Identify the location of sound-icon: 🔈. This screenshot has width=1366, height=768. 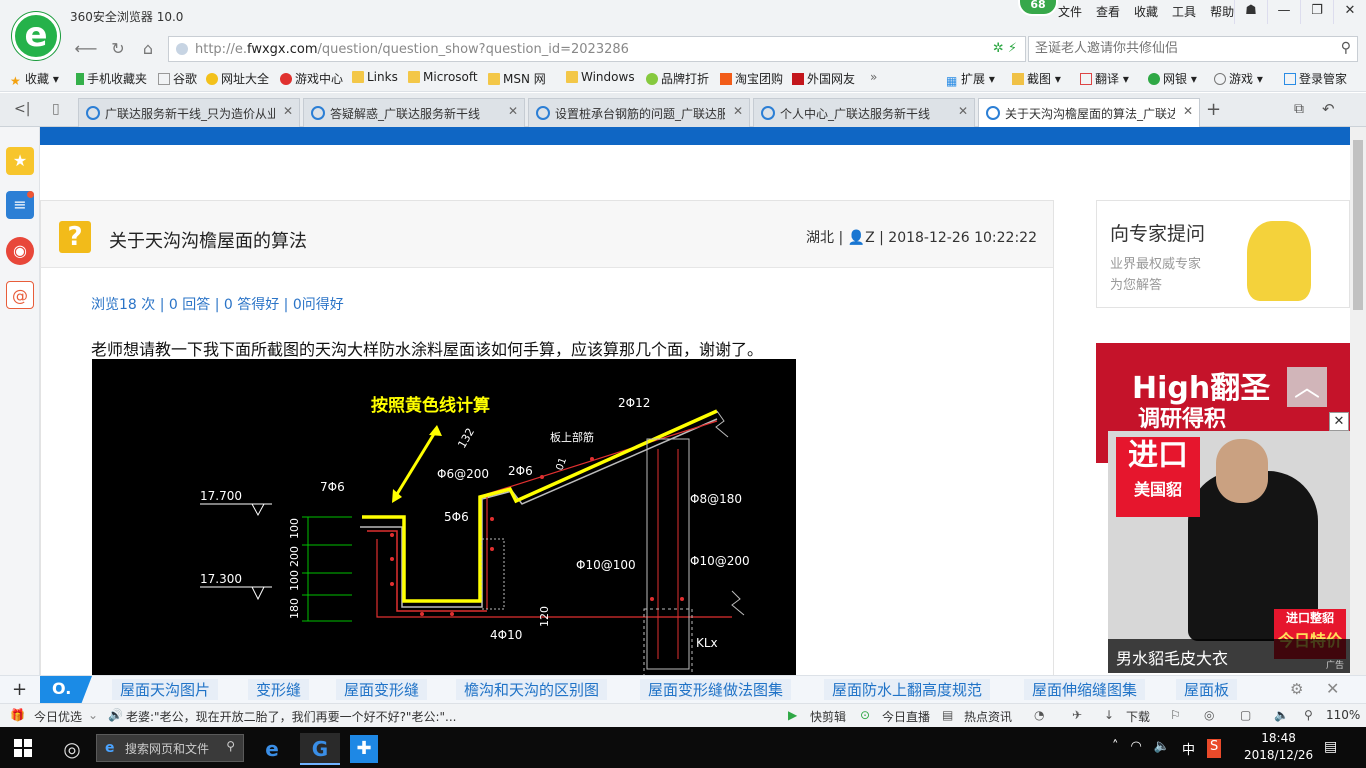
(1281, 715).